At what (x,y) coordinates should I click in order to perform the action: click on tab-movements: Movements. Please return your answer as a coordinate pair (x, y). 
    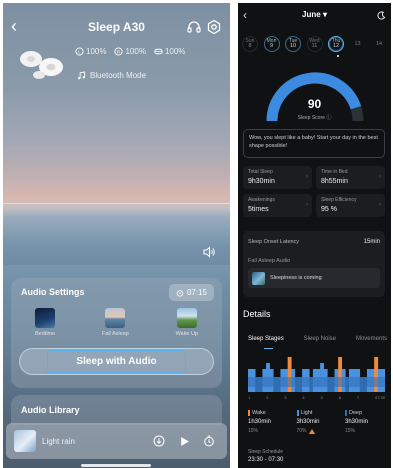
    Looking at the image, I should click on (371, 339).